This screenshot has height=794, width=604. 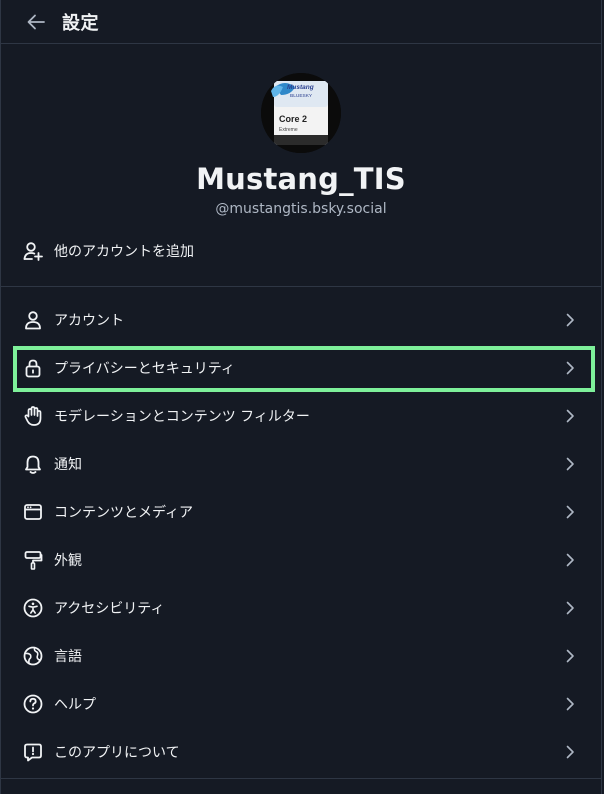 I want to click on menu-item-help: ヘルプ, so click(x=301, y=704).